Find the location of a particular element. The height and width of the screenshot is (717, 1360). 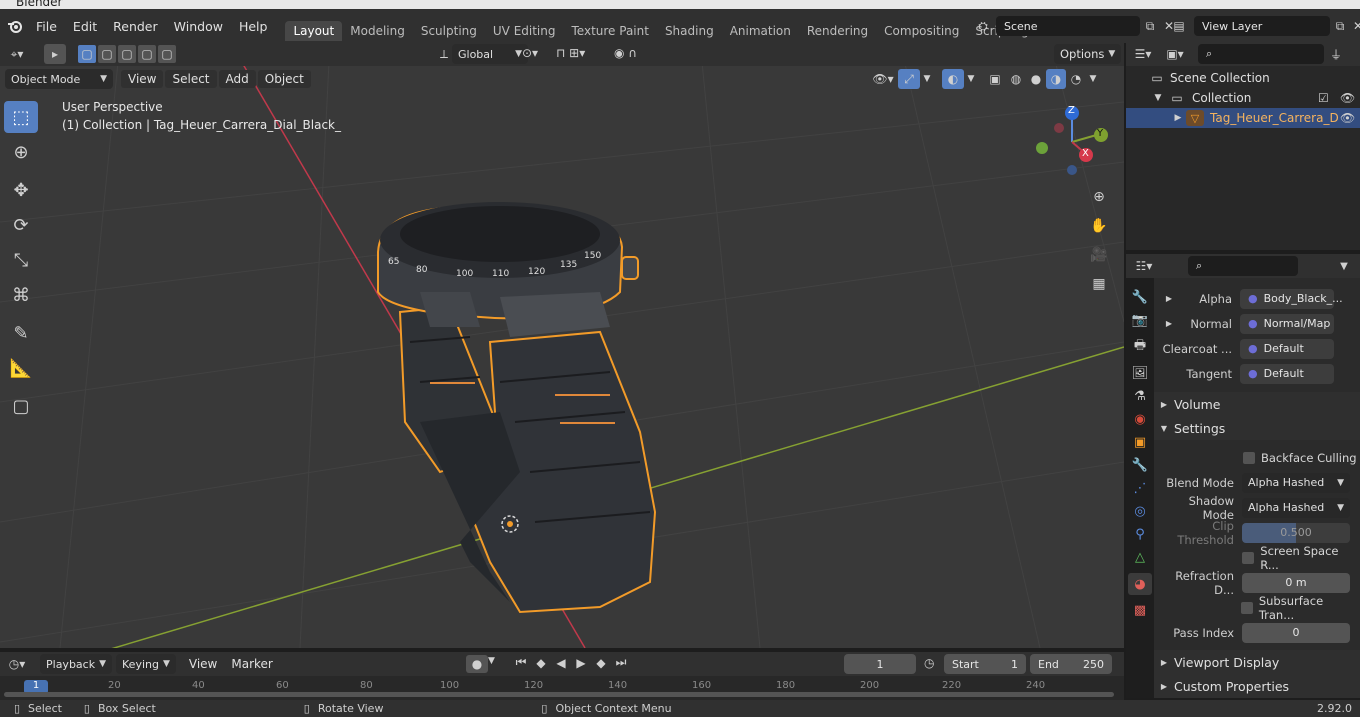

jump-end-icon: ⏭ is located at coordinates (621, 662).